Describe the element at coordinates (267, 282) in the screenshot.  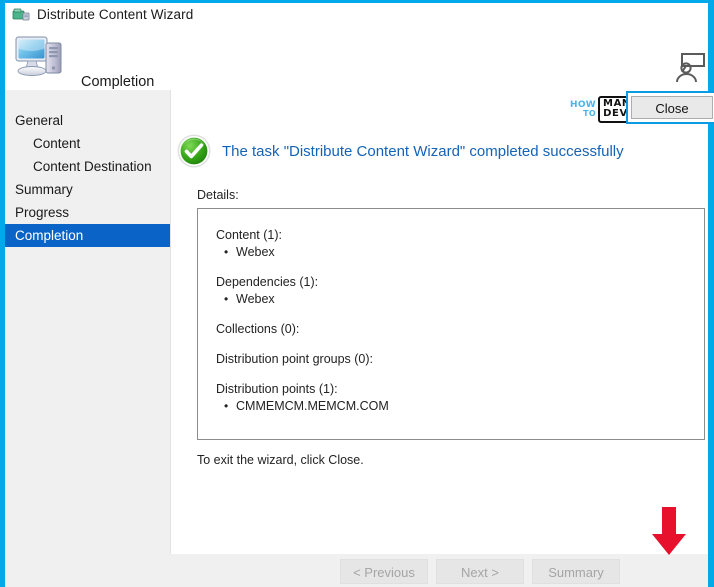
I see `detail-heading: Dependencies (1):` at that location.